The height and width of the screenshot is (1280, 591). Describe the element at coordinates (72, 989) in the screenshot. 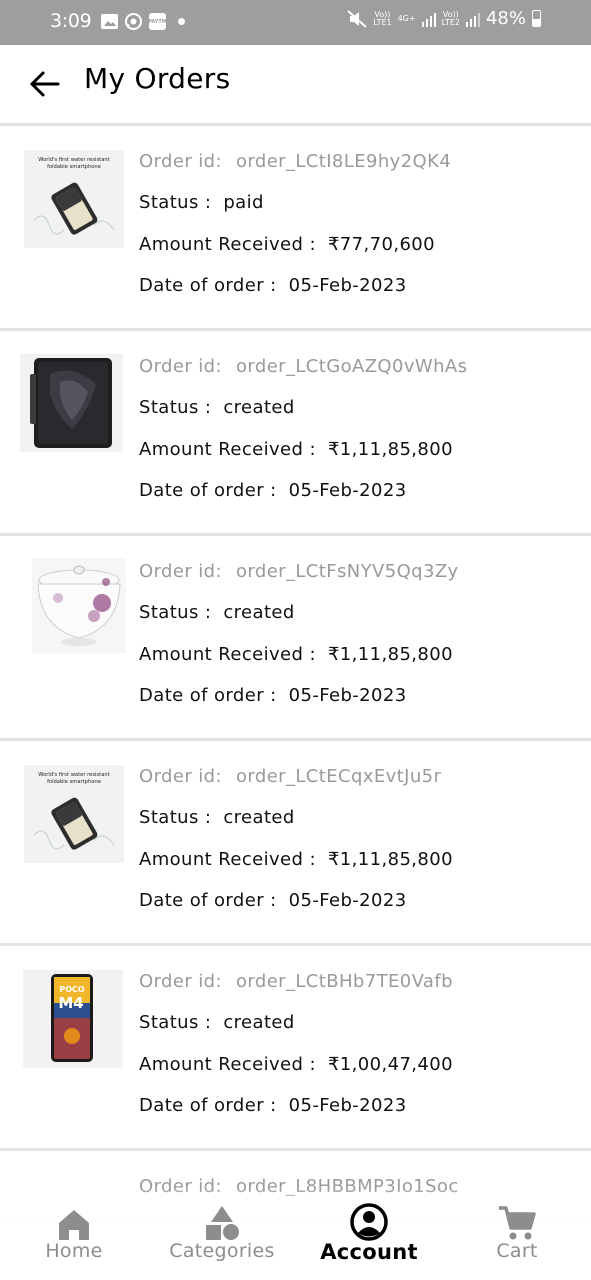

I see `poco-phone-caption: POCO` at that location.